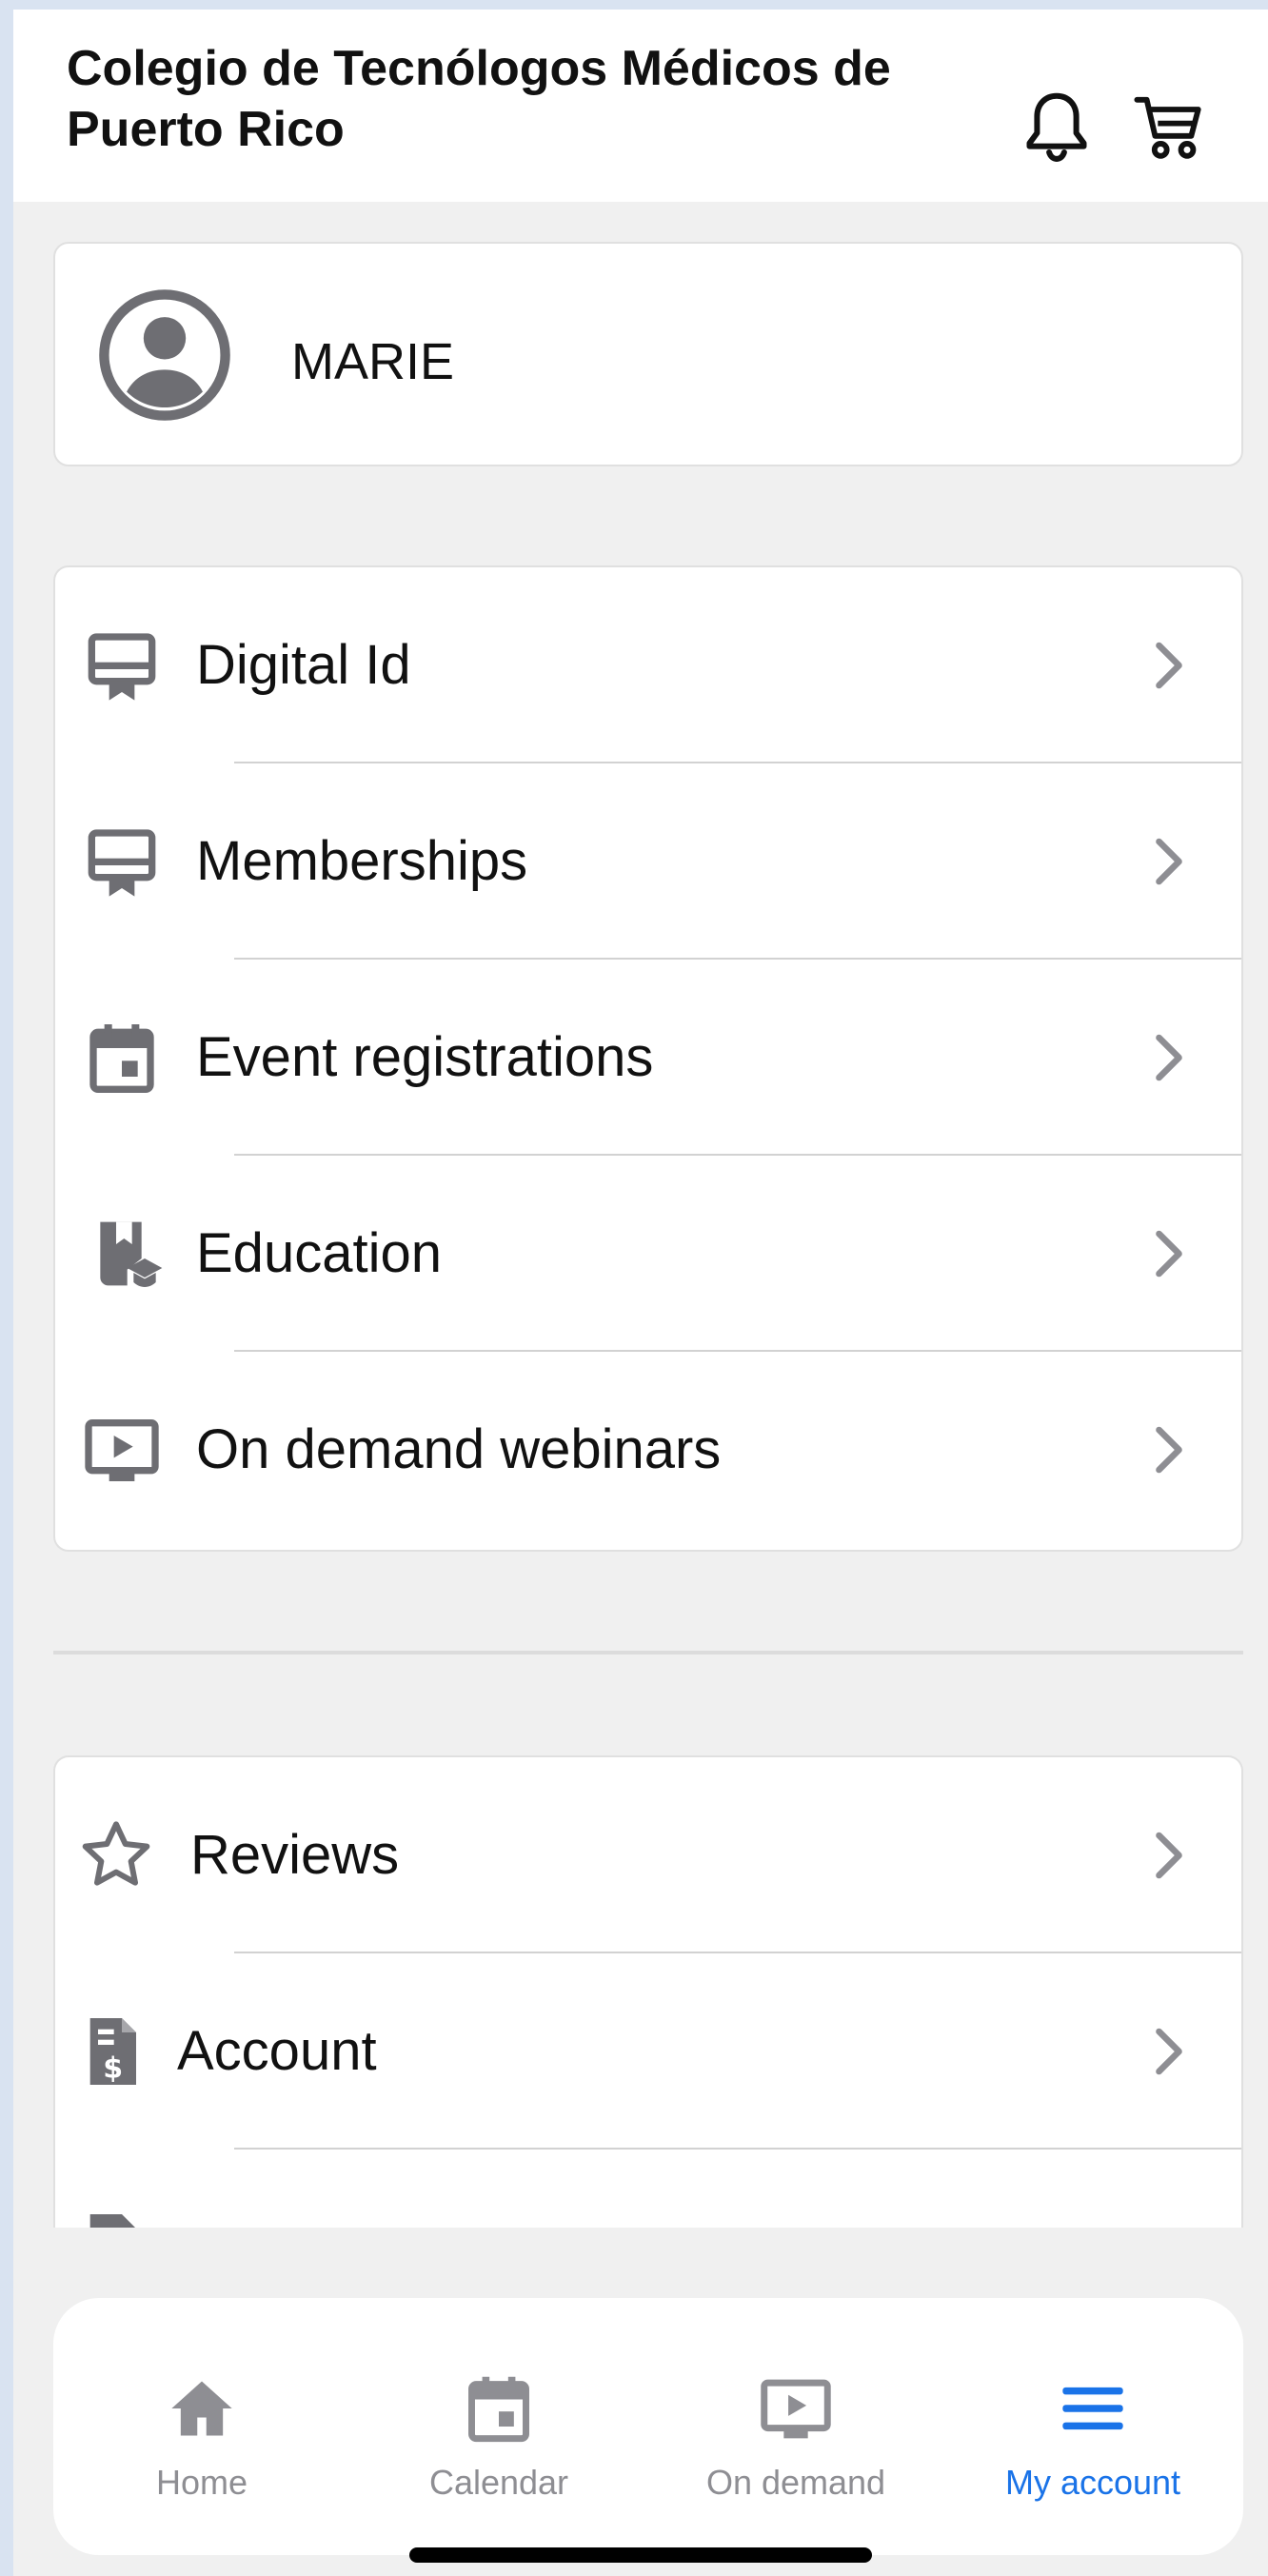 This screenshot has height=2576, width=1268. What do you see at coordinates (319, 1253) in the screenshot?
I see `menu-item-label: Education` at bounding box center [319, 1253].